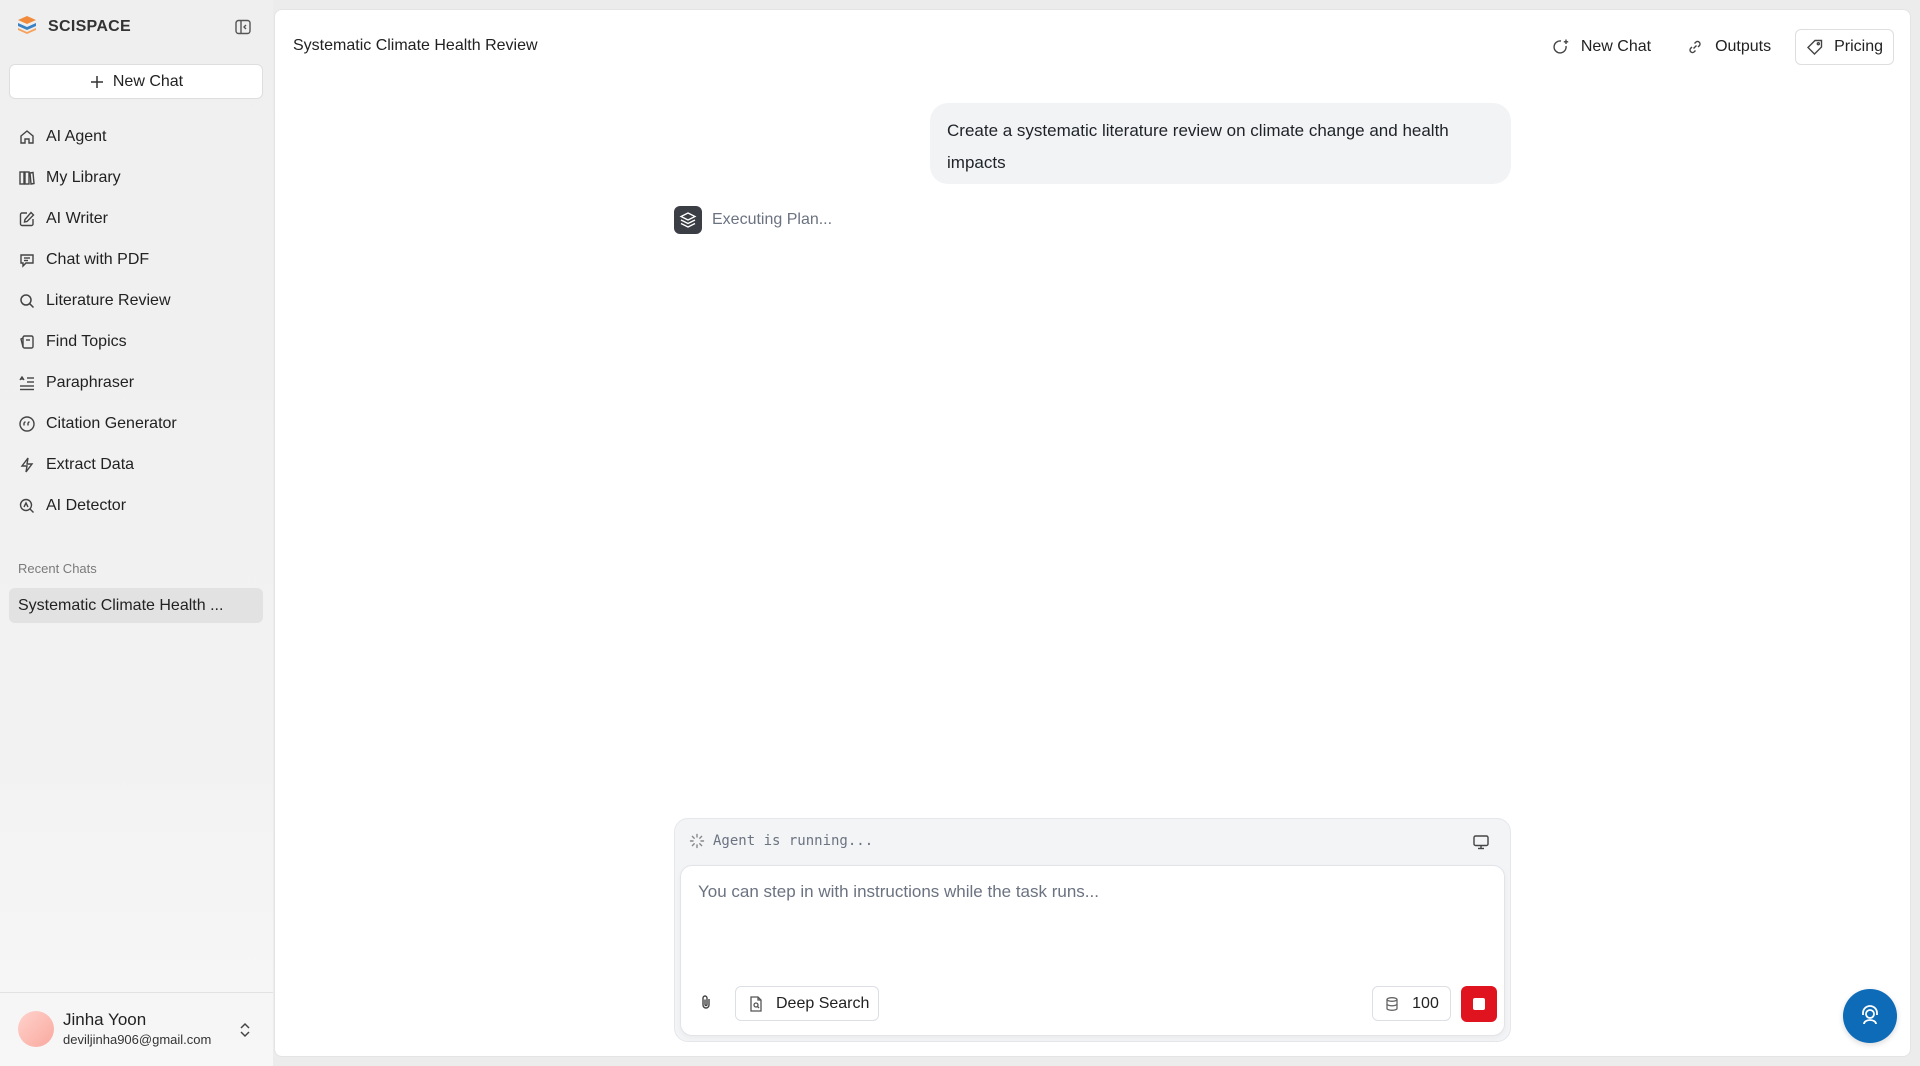  Describe the element at coordinates (136, 218) in the screenshot. I see `sidebar-item-ai-writer: AI Writer` at that location.